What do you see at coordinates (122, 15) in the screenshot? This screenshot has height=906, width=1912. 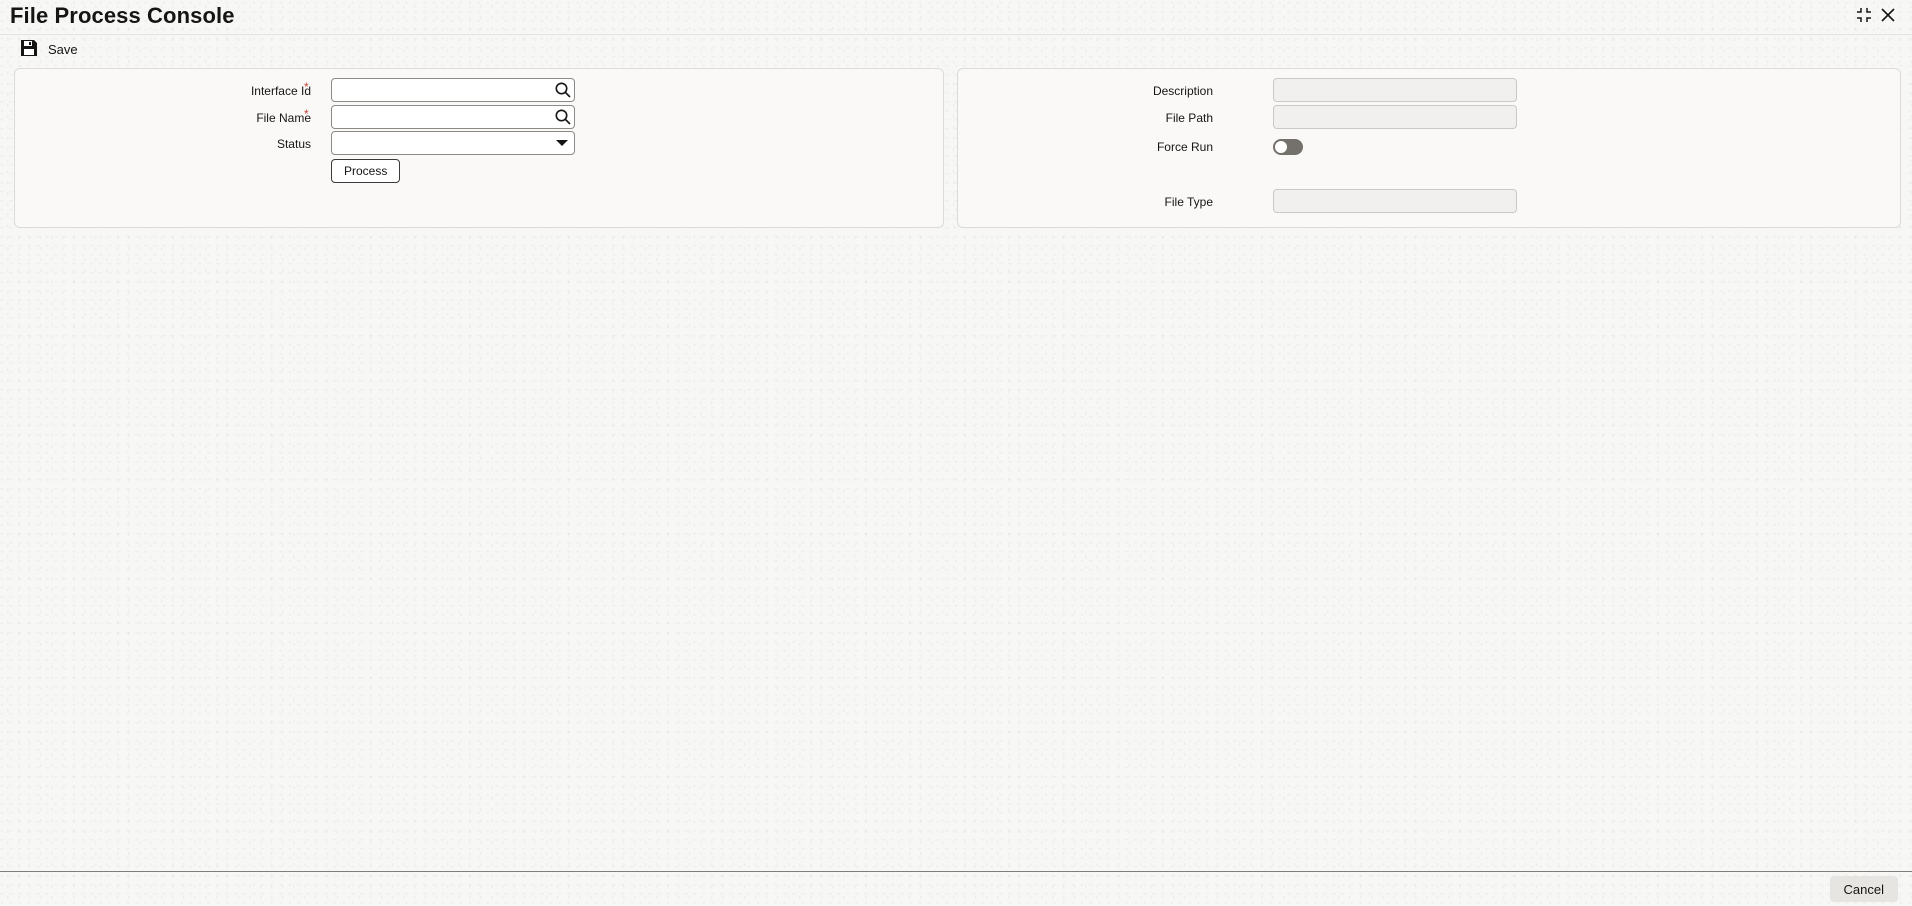 I see `page-title: File Process Console` at bounding box center [122, 15].